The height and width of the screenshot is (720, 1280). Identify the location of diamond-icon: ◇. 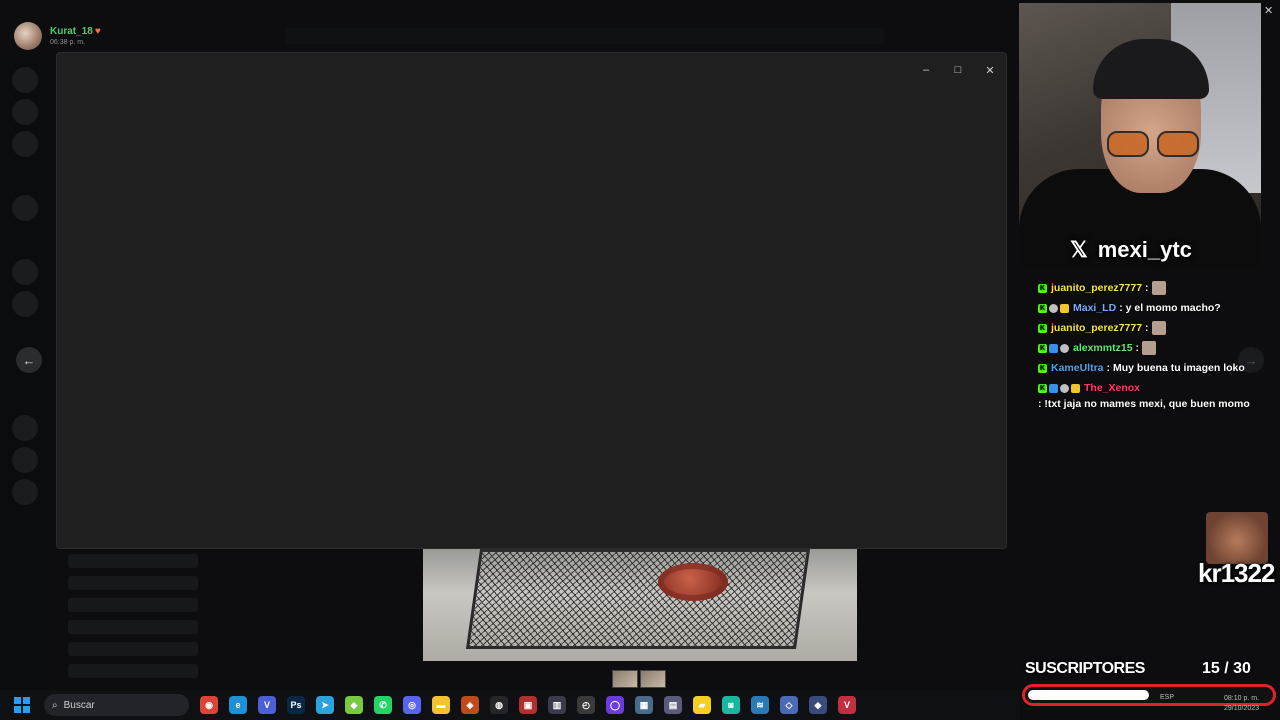
(789, 705).